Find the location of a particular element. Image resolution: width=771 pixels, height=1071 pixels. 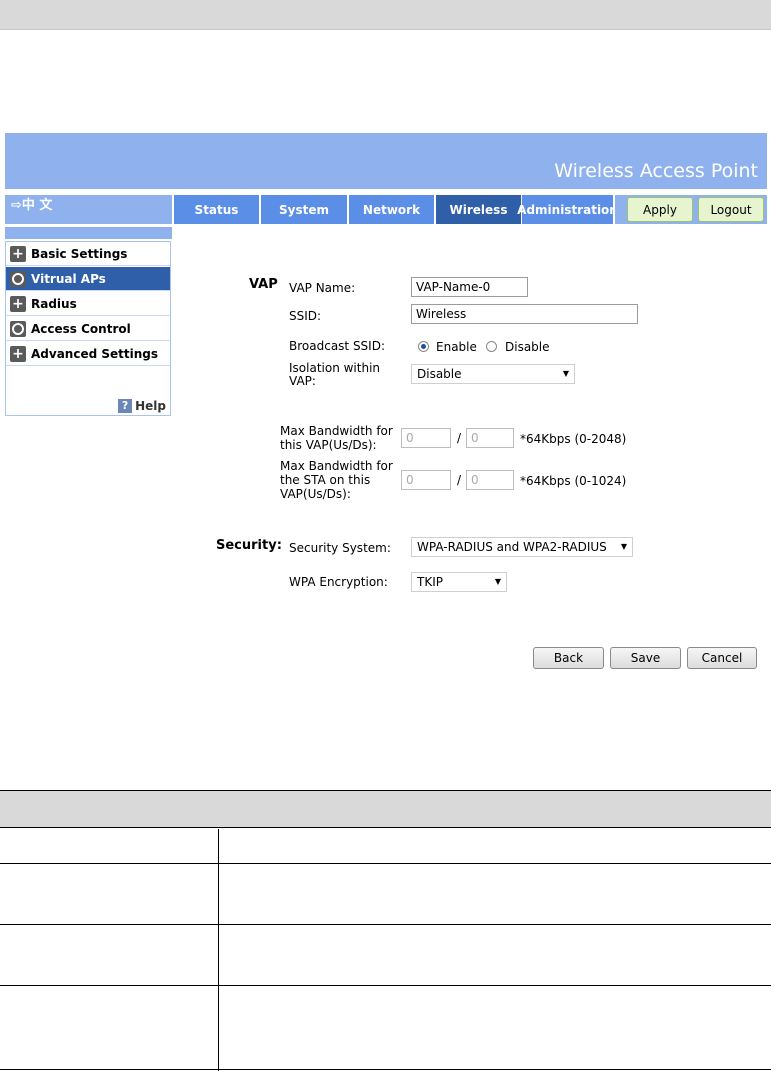

maxbw-sta-label-line1: Max Bandwidth for is located at coordinates (336, 466).